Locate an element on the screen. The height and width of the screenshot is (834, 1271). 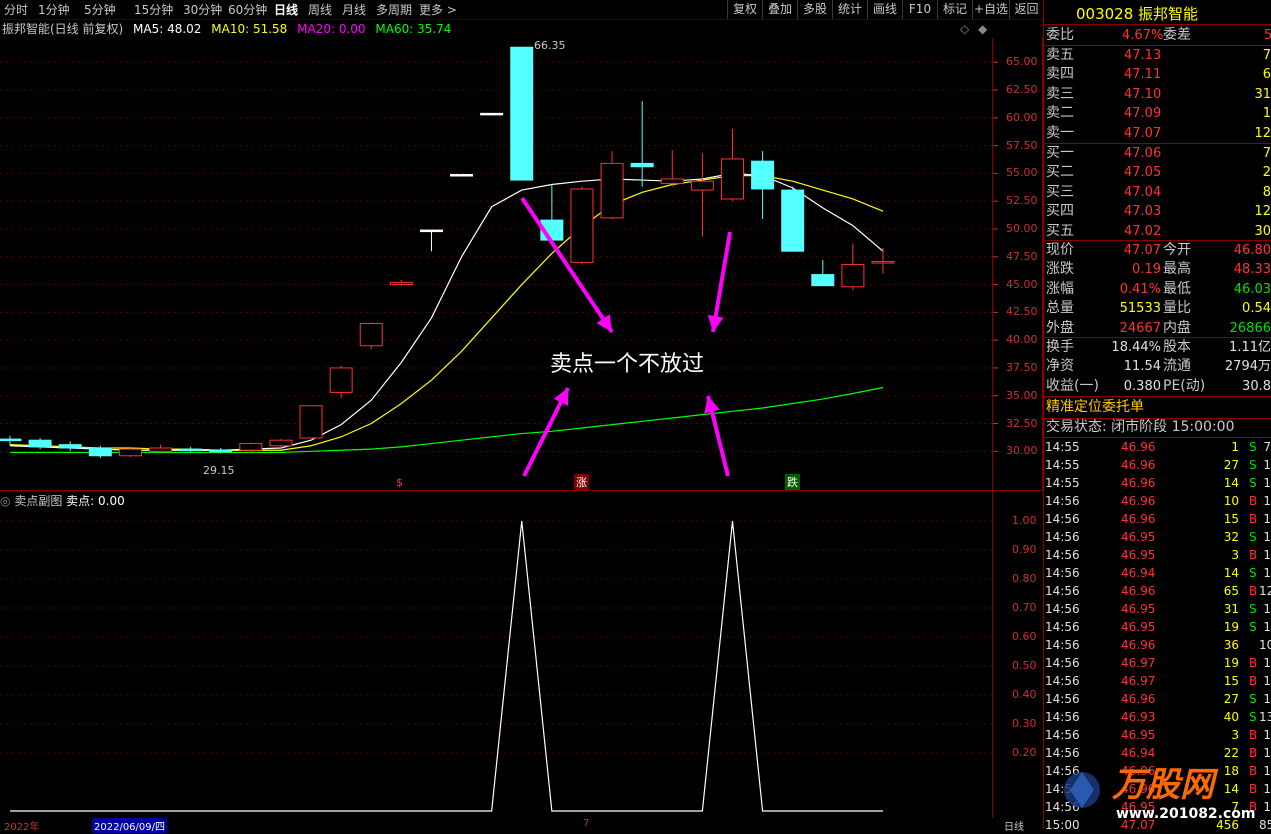
year-label: 2022年 is located at coordinates (22, 827).